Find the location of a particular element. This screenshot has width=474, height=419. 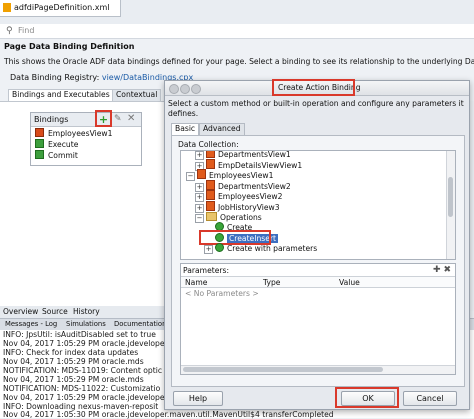

log-line: INFO: Check for index data updates is located at coordinates (71, 352).